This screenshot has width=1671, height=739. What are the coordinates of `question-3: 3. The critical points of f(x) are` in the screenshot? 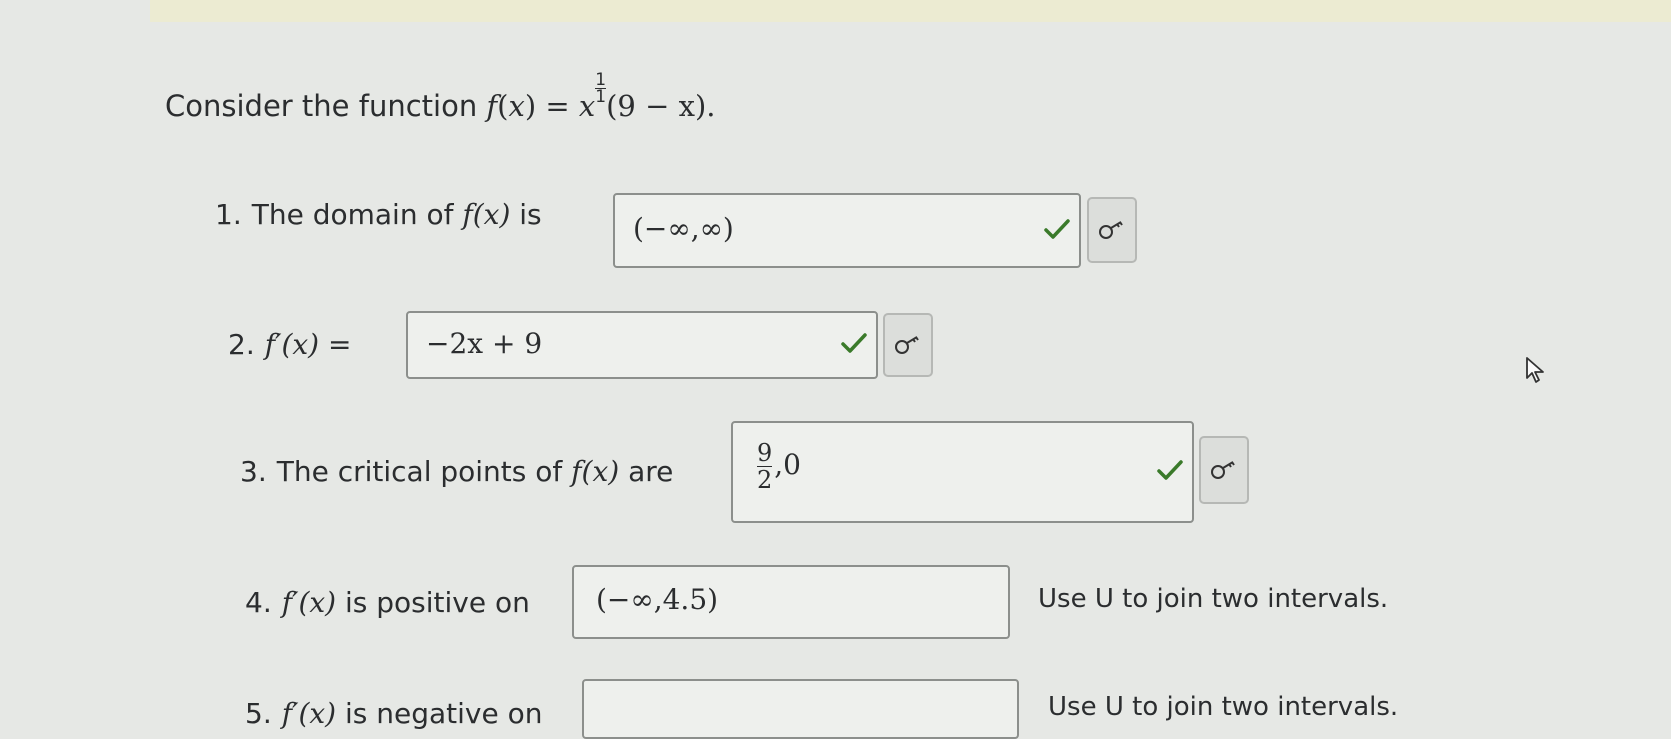 It's located at (457, 471).